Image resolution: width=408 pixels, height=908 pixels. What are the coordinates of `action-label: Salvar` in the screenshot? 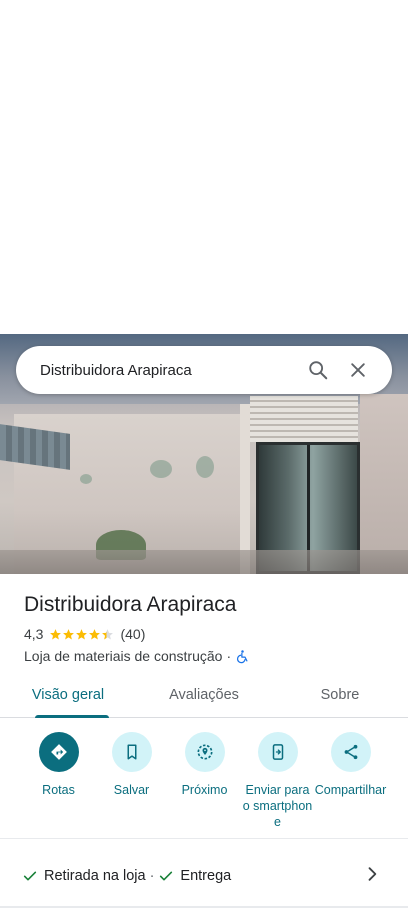 It's located at (131, 790).